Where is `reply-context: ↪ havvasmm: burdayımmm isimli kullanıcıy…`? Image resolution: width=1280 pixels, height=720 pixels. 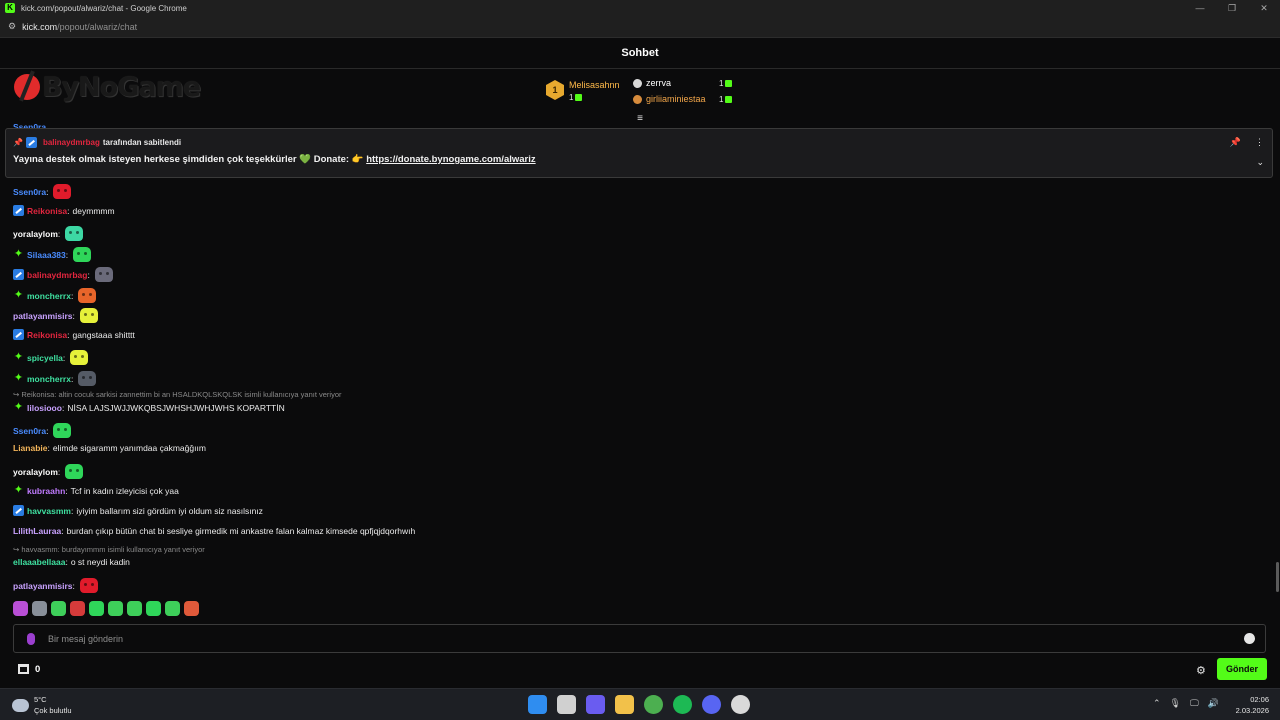 reply-context: ↪ havvasmm: burdayımmm isimli kullanıcıy… is located at coordinates (109, 549).